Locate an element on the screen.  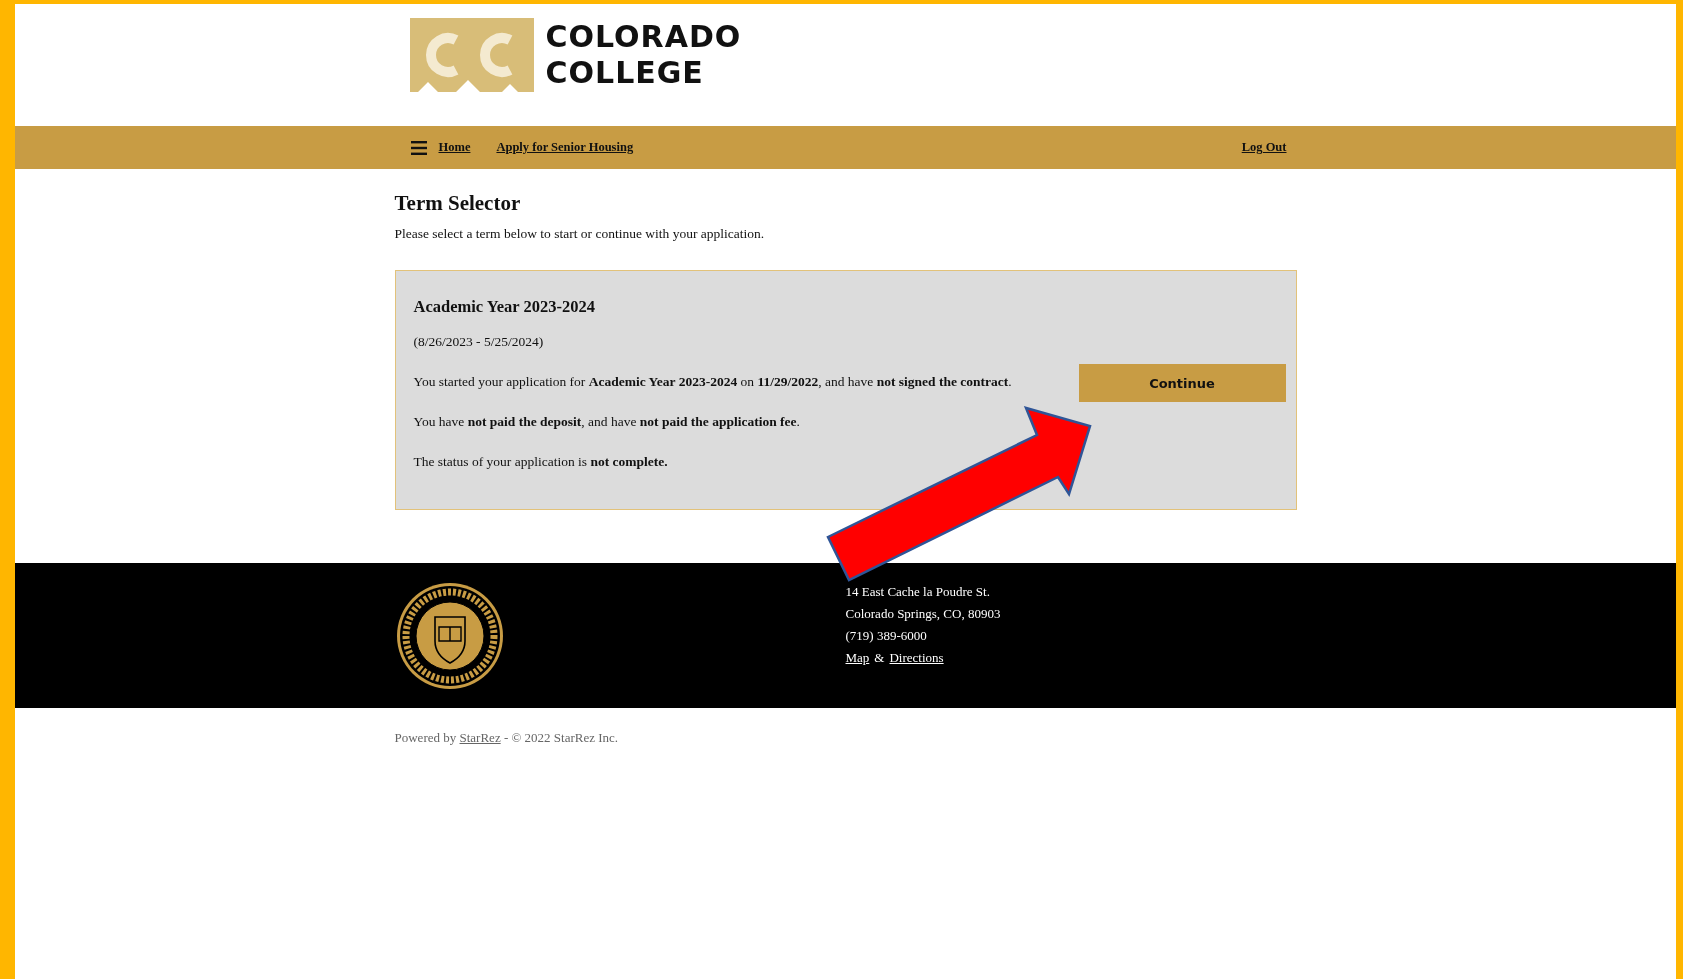
starrez-link: StarRez is located at coordinates (480, 737).